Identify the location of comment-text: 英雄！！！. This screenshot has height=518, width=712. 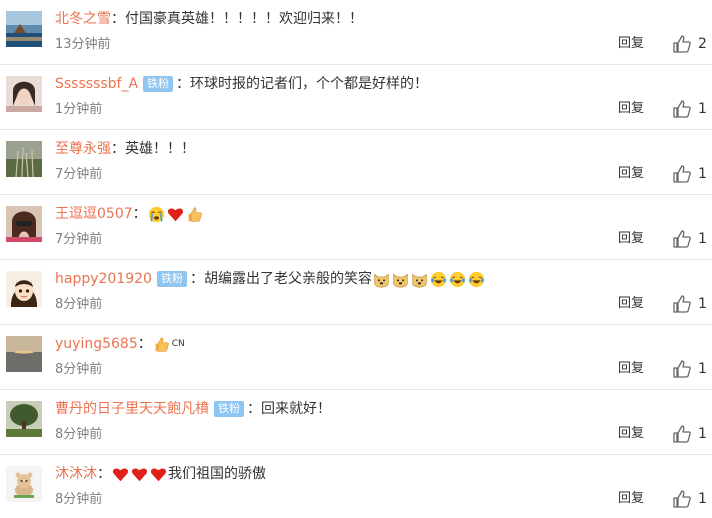
(160, 149).